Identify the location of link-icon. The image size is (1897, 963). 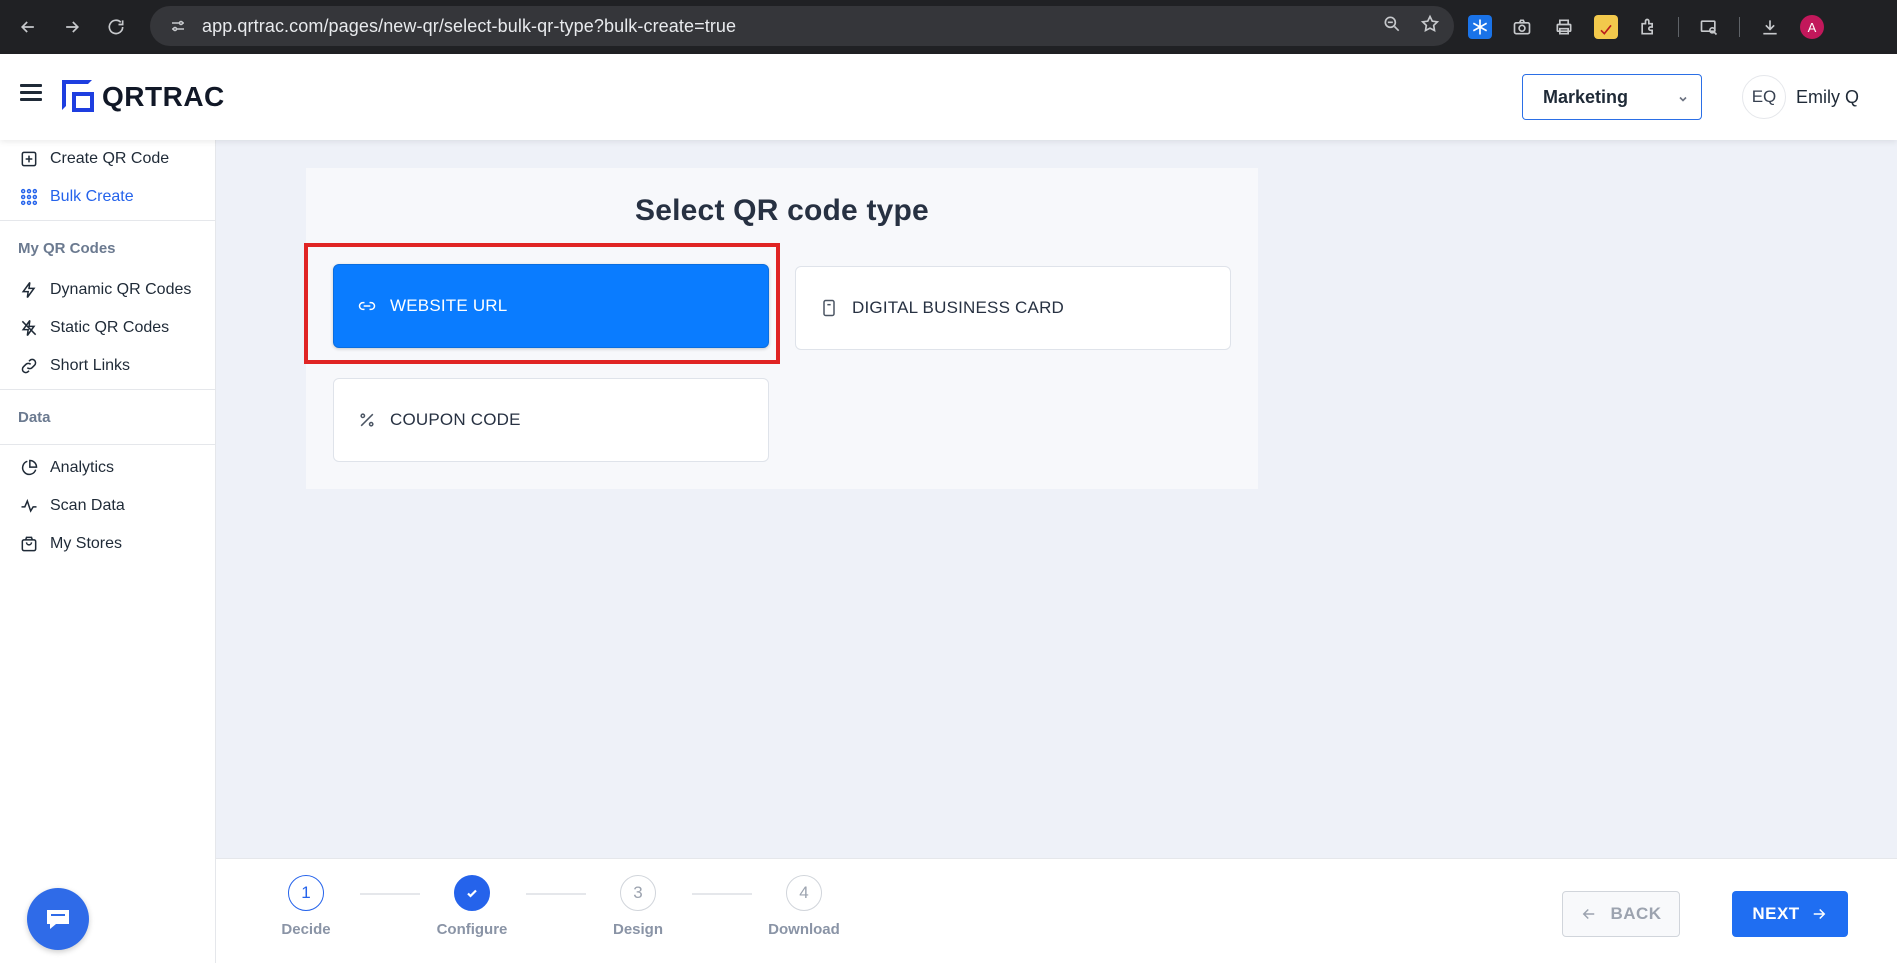
(29, 366).